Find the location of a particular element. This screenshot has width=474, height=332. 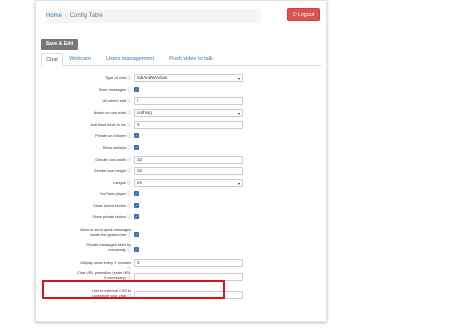

form-row-private-messages-seen-by-everybody: Private messages seen by everybody ⓘ ✓ is located at coordinates (181, 249).